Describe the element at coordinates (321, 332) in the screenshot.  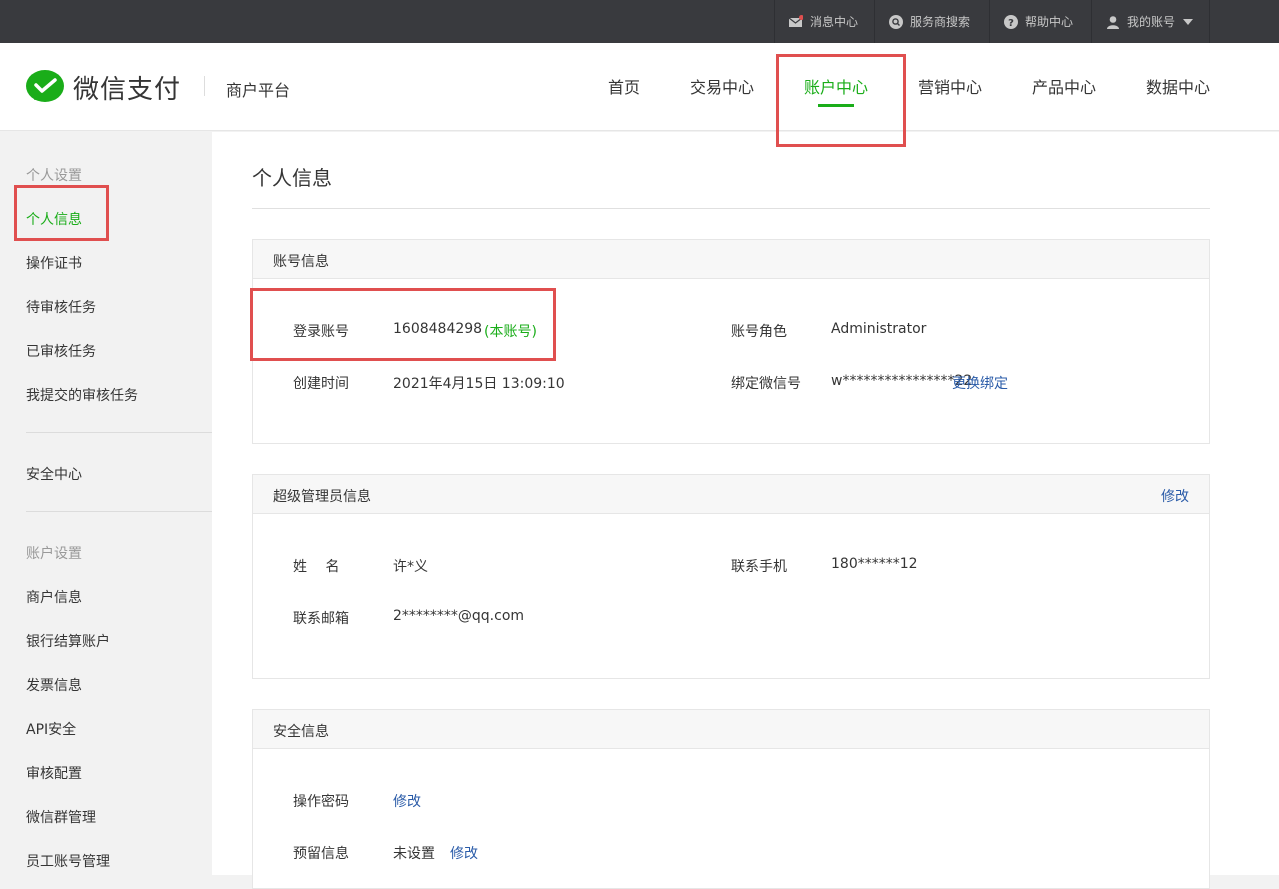
I see `login-account-label: 登录账号` at that location.